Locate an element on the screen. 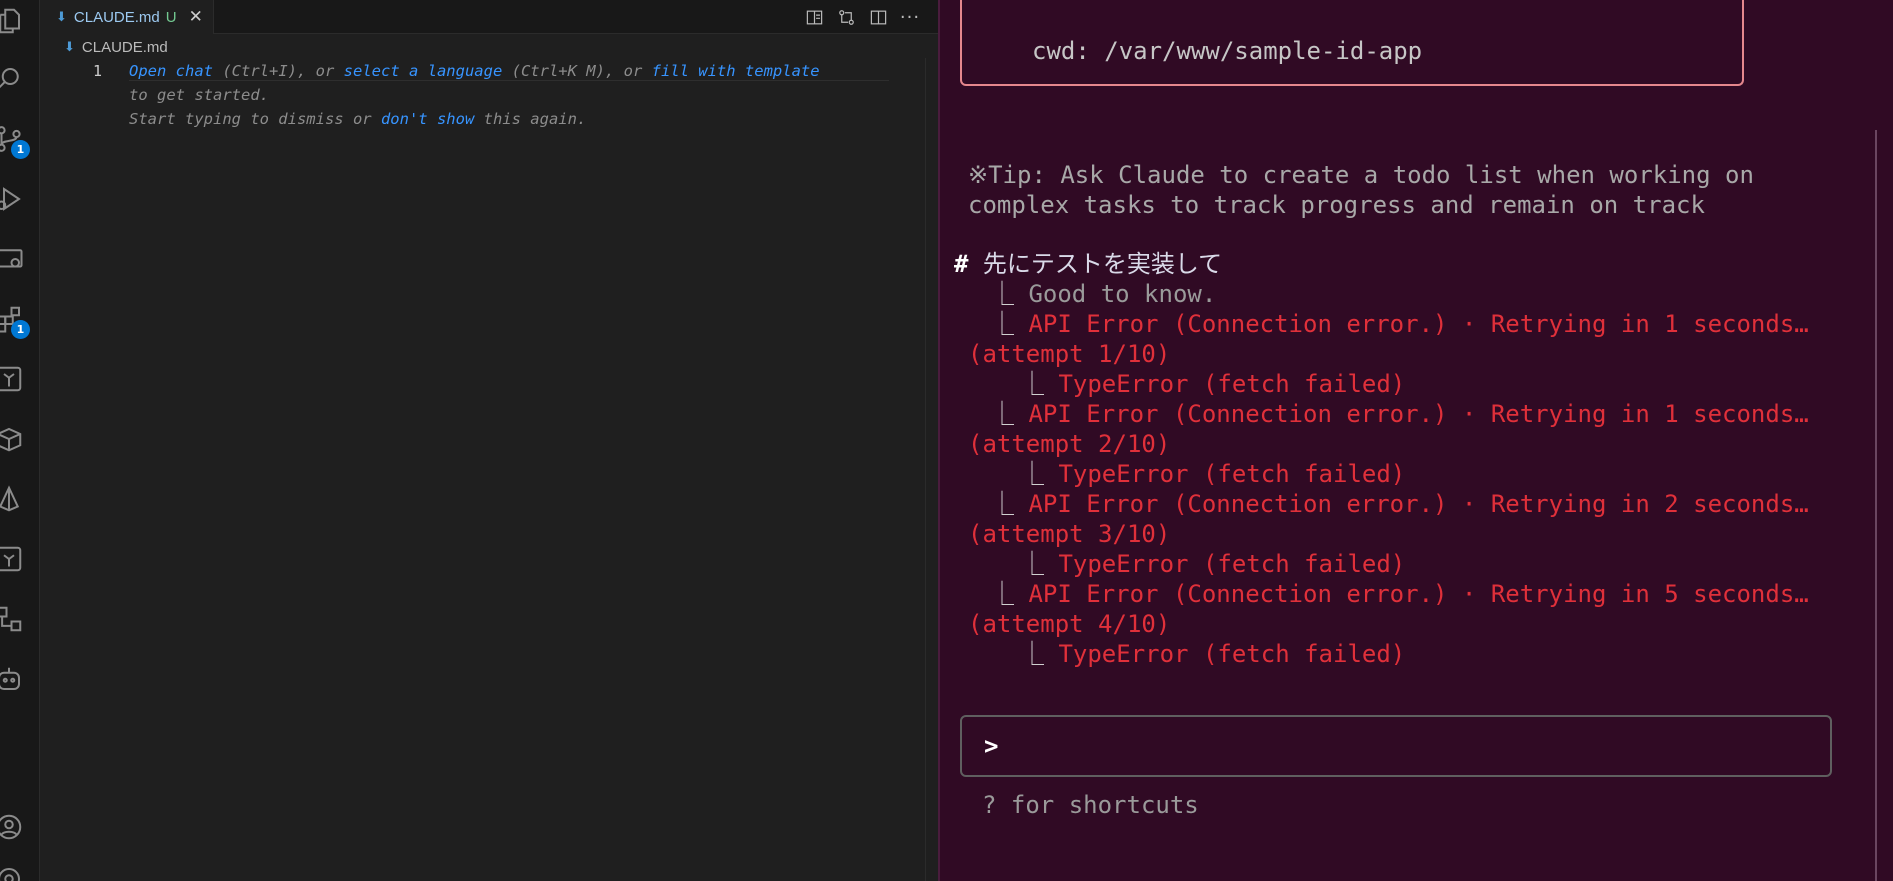 The width and height of the screenshot is (1893, 881). breadcrumb-file: CLAUDE.md is located at coordinates (125, 47).